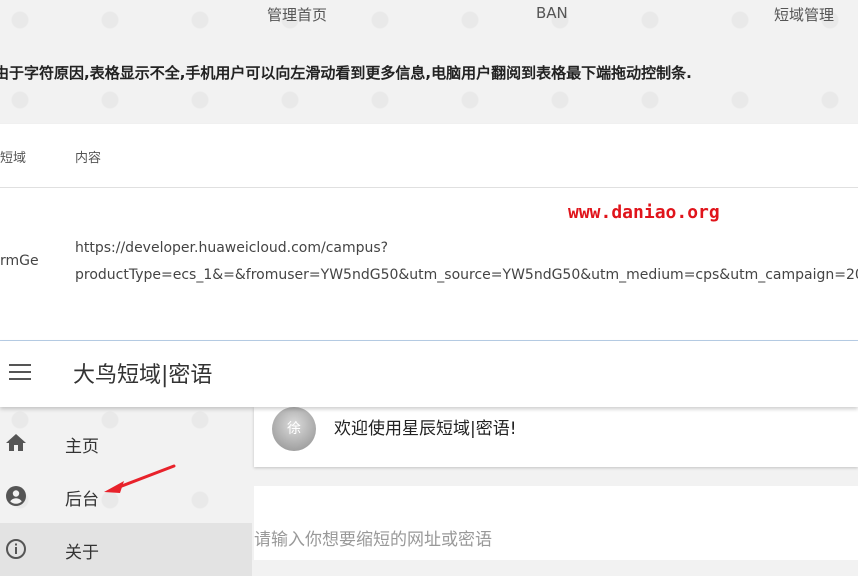  What do you see at coordinates (294, 429) in the screenshot?
I see `avatar: 徐` at bounding box center [294, 429].